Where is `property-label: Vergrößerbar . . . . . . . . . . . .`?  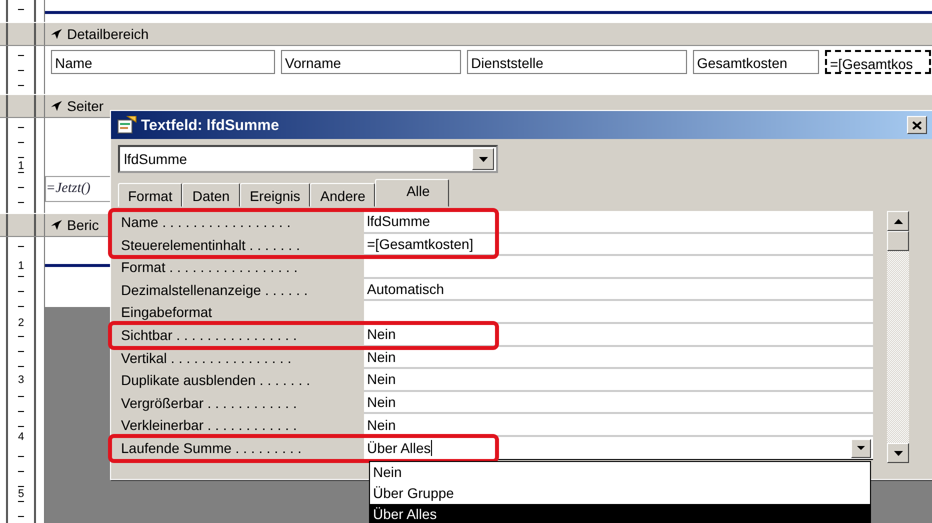 property-label: Vergrößerbar . . . . . . . . . . . . is located at coordinates (209, 403).